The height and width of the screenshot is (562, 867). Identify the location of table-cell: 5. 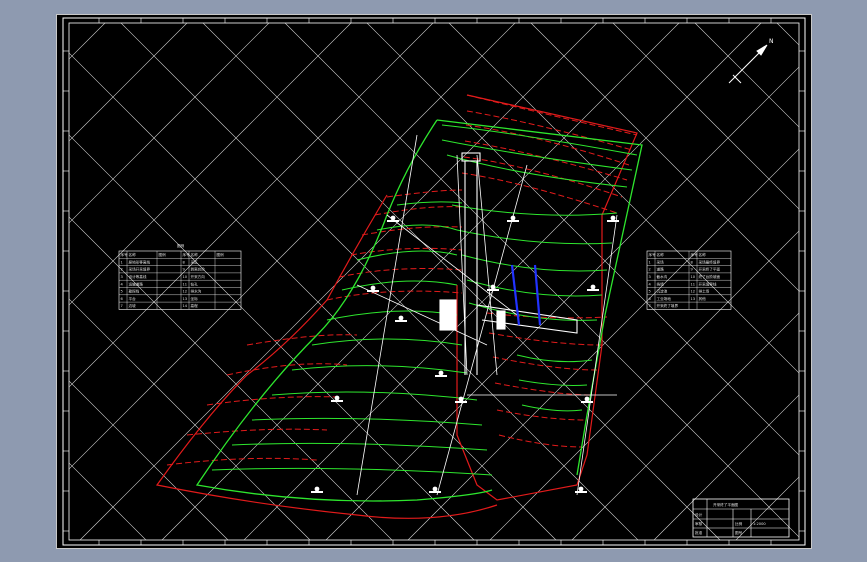
(122, 292).